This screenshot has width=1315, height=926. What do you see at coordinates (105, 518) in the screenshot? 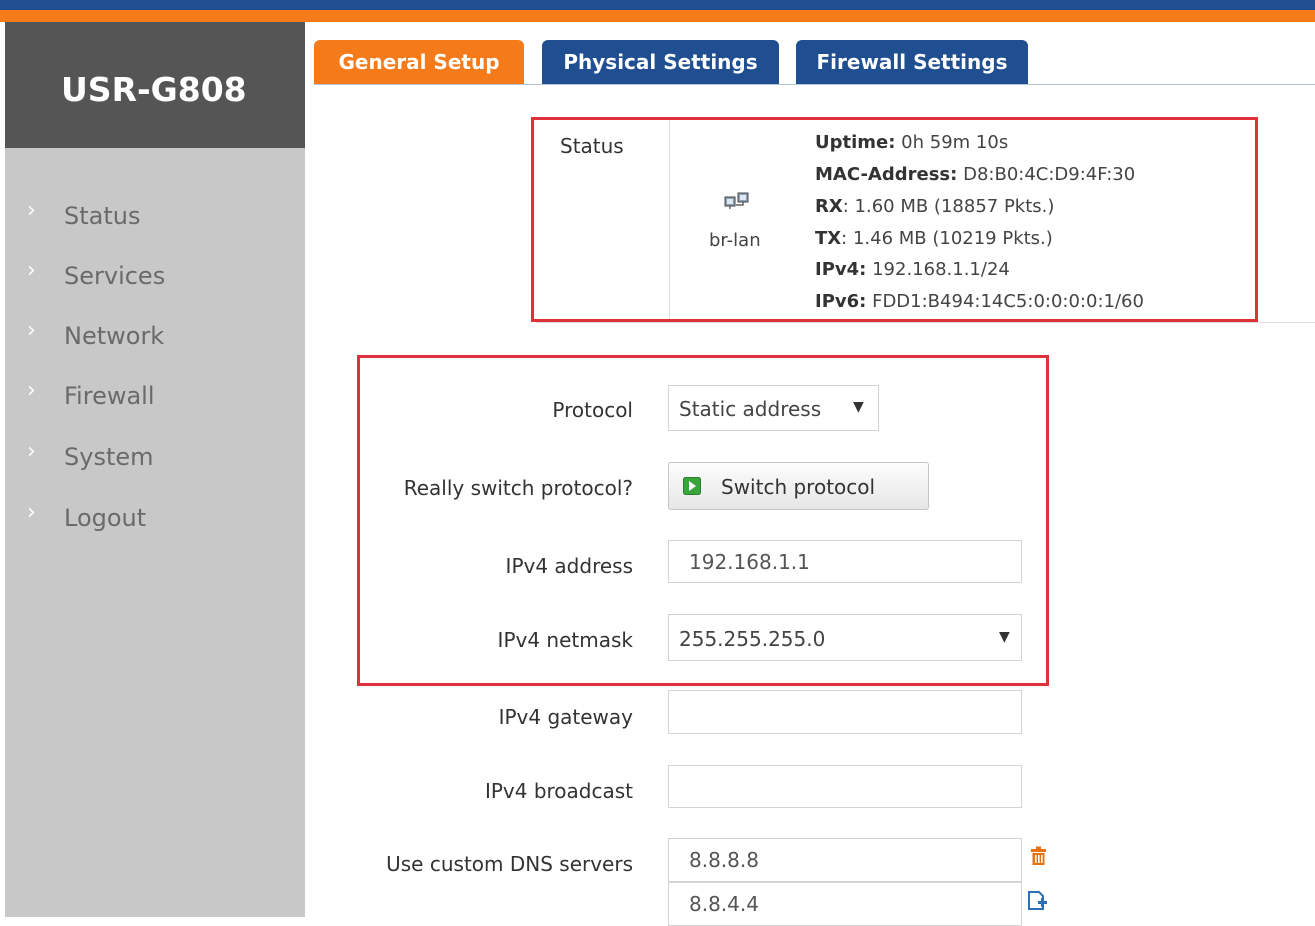
I see `sidebar-item-label: Logout` at bounding box center [105, 518].